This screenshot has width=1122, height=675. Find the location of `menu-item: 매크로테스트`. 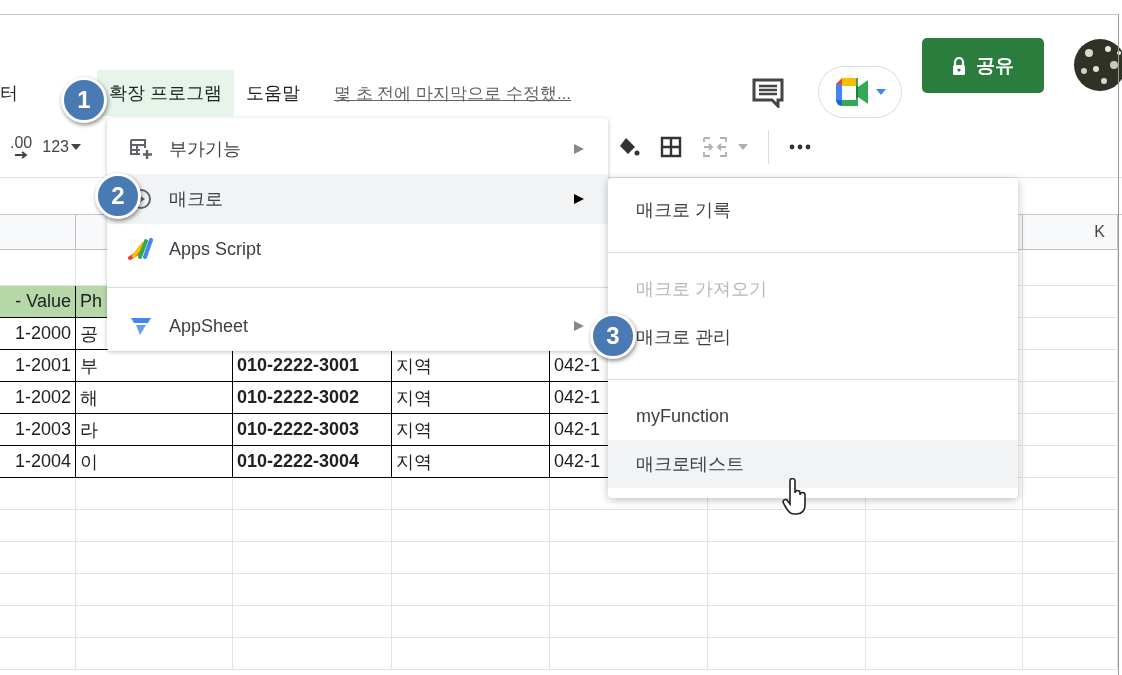

menu-item: 매크로테스트 is located at coordinates (813, 464).